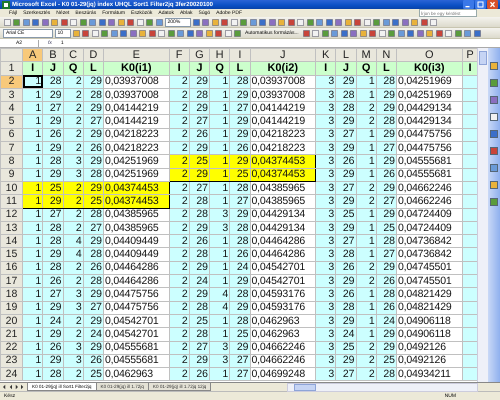 The height and width of the screenshot is (400, 500). Describe the element at coordinates (11, 175) in the screenshot. I see `row-header: 9` at that location.